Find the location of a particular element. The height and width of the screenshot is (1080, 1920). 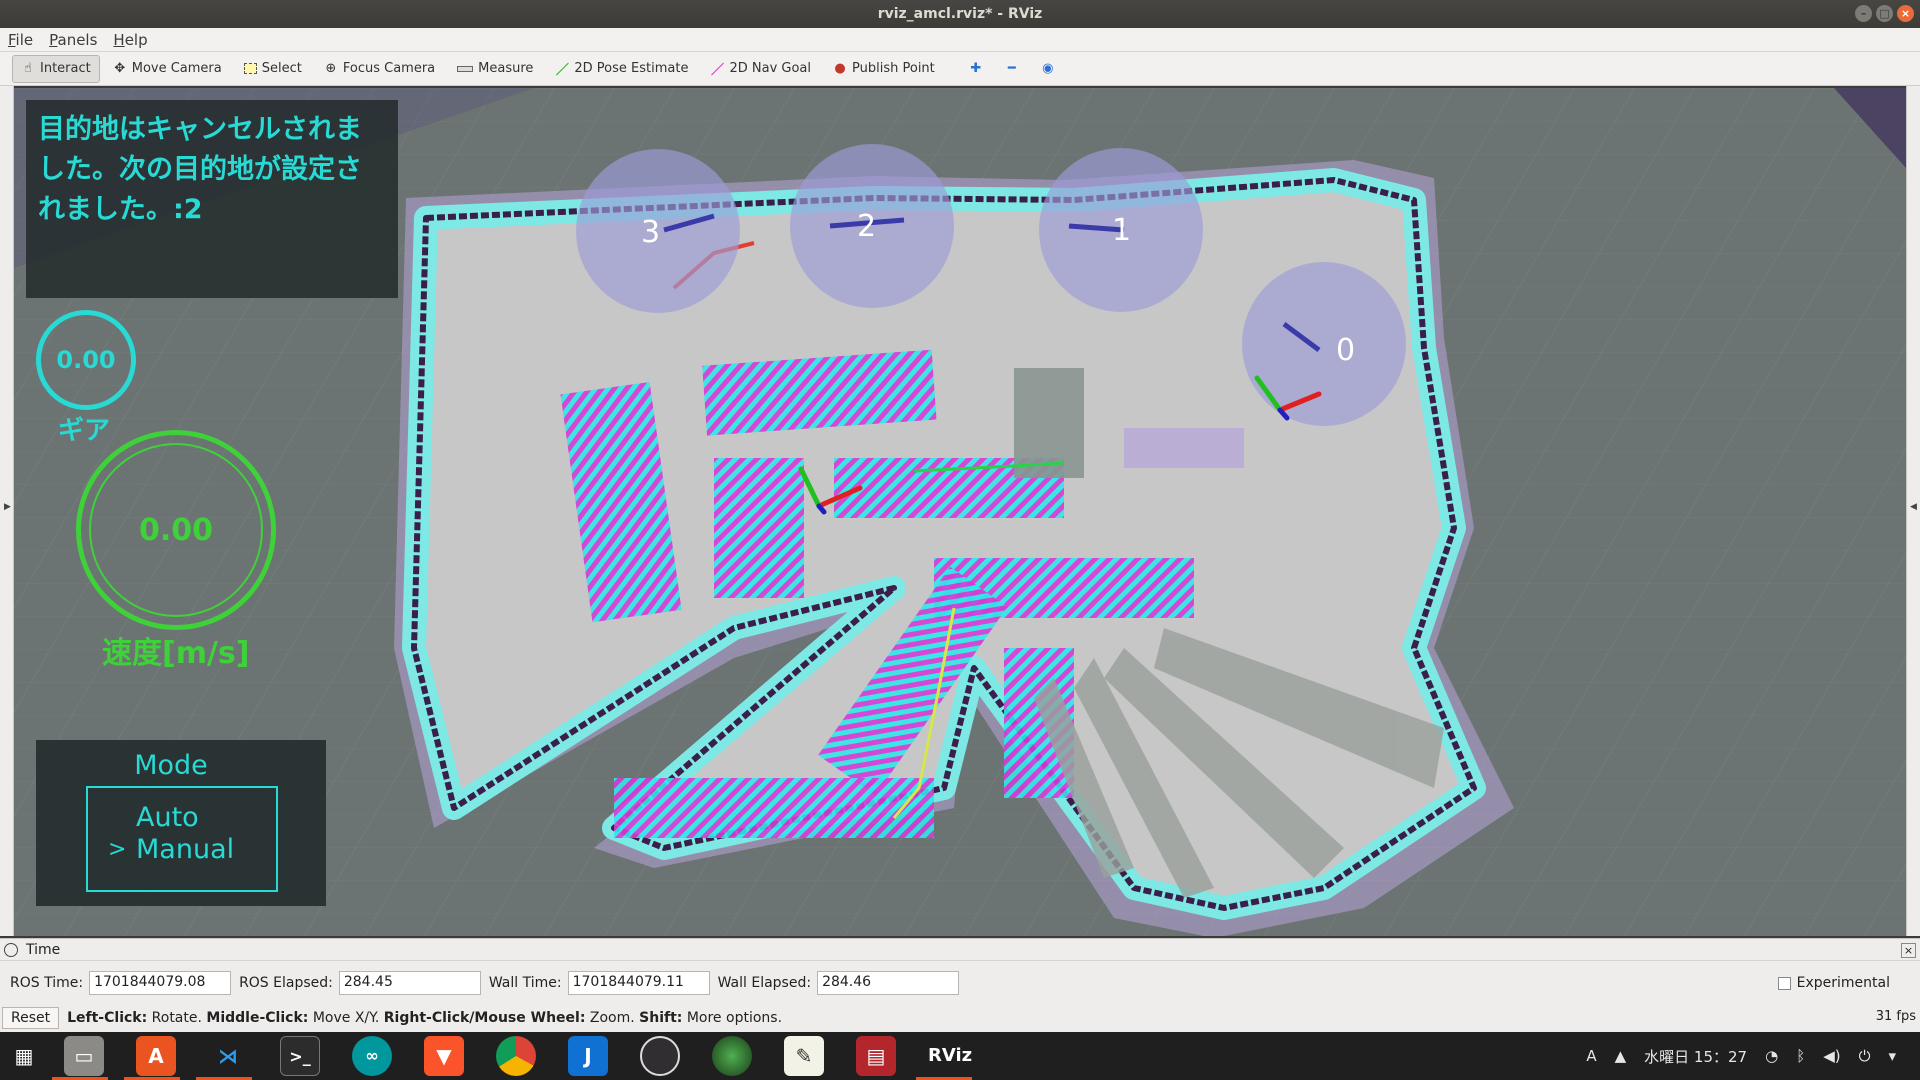

eye-icon: ◉ is located at coordinates (1048, 68).